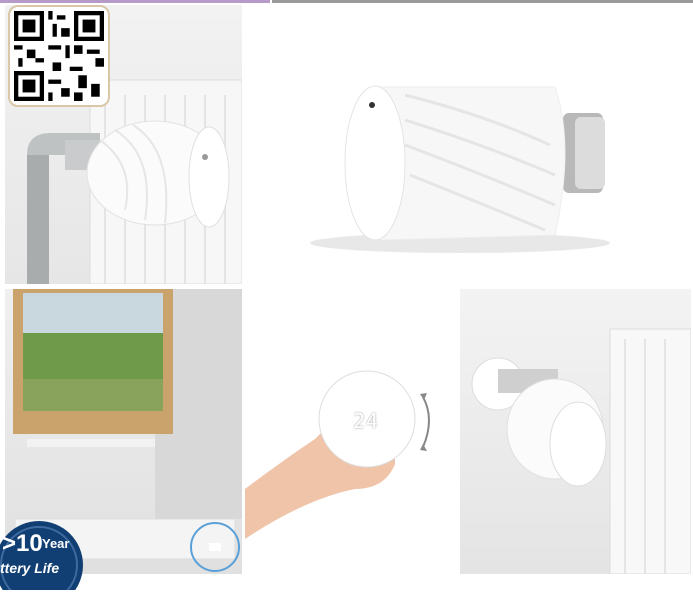 The width and height of the screenshot is (693, 595). Describe the element at coordinates (22, 543) in the screenshot. I see `badge-main: >10` at that location.